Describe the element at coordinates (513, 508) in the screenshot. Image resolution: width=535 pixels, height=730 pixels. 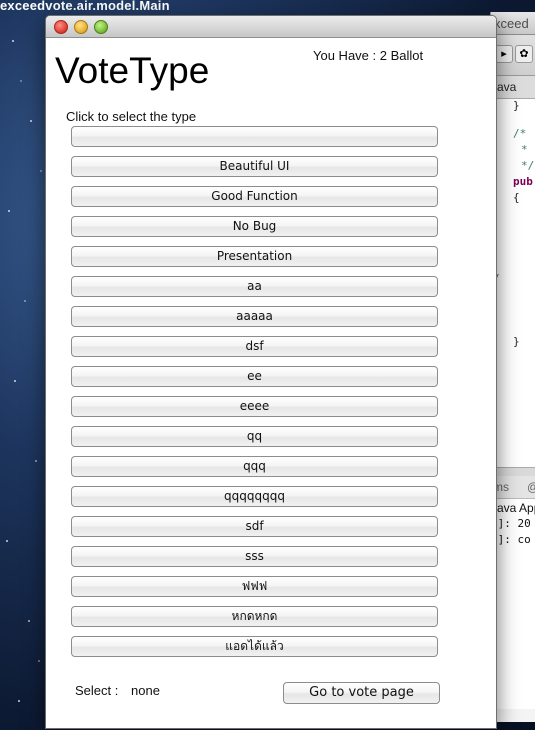
I see `console-line: Java App` at that location.